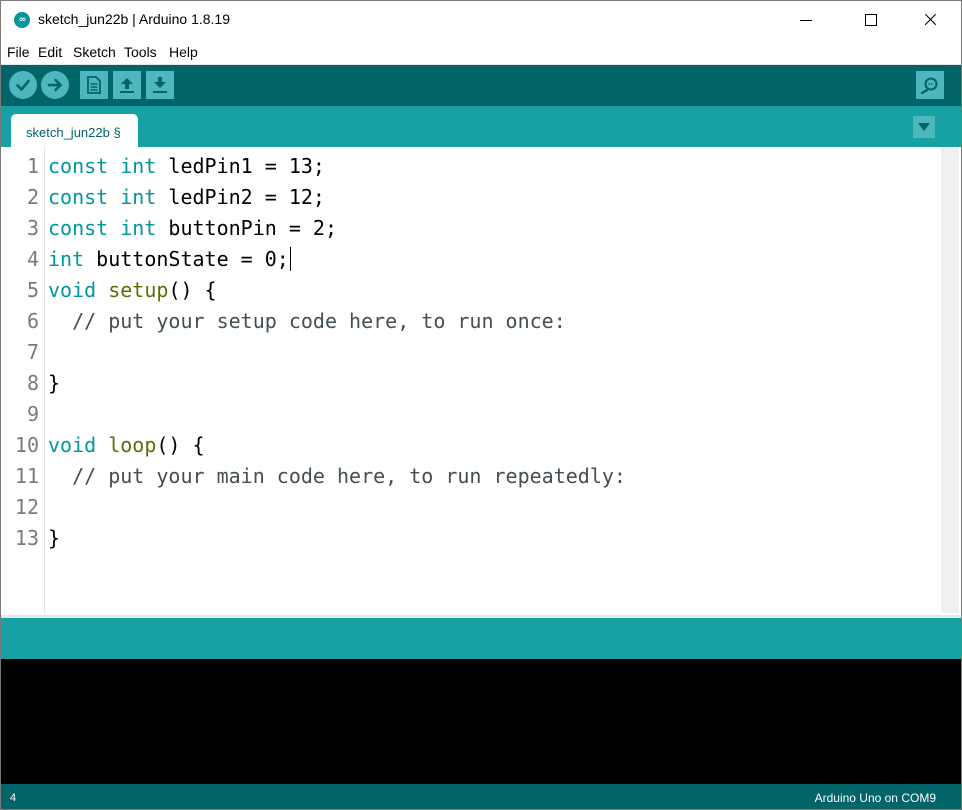 The width and height of the screenshot is (962, 810). Describe the element at coordinates (186, 259) in the screenshot. I see `code-token: buttonState = 0;` at that location.